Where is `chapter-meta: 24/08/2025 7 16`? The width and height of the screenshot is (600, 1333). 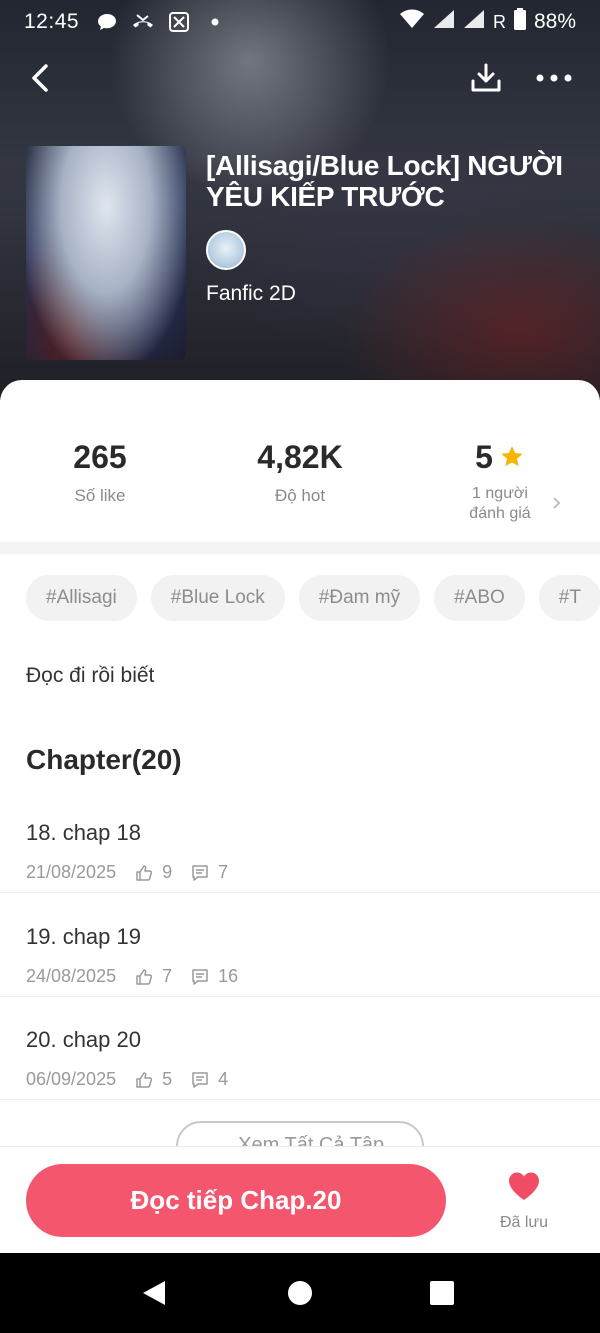
chapter-meta: 24/08/2025 7 16 is located at coordinates (141, 976).